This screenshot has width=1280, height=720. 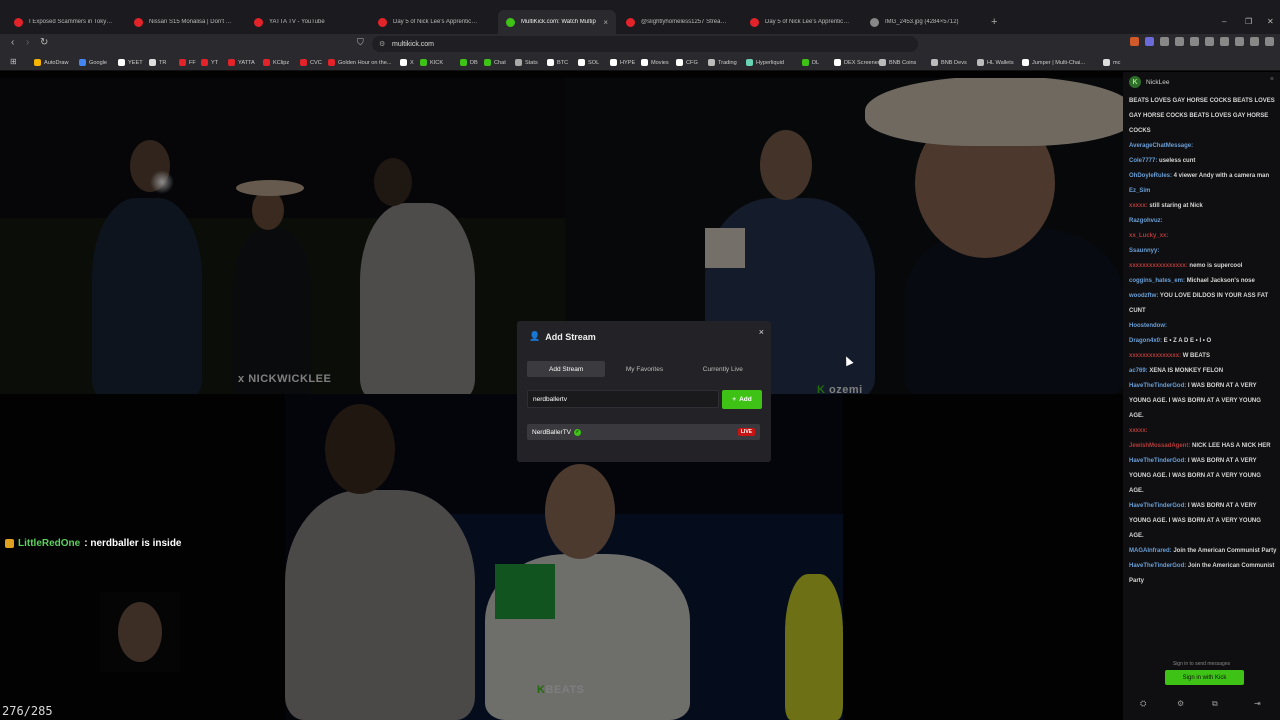 What do you see at coordinates (643, 432) in the screenshot?
I see `search-result-item: NerdBallerTV ✓ LIVE` at bounding box center [643, 432].